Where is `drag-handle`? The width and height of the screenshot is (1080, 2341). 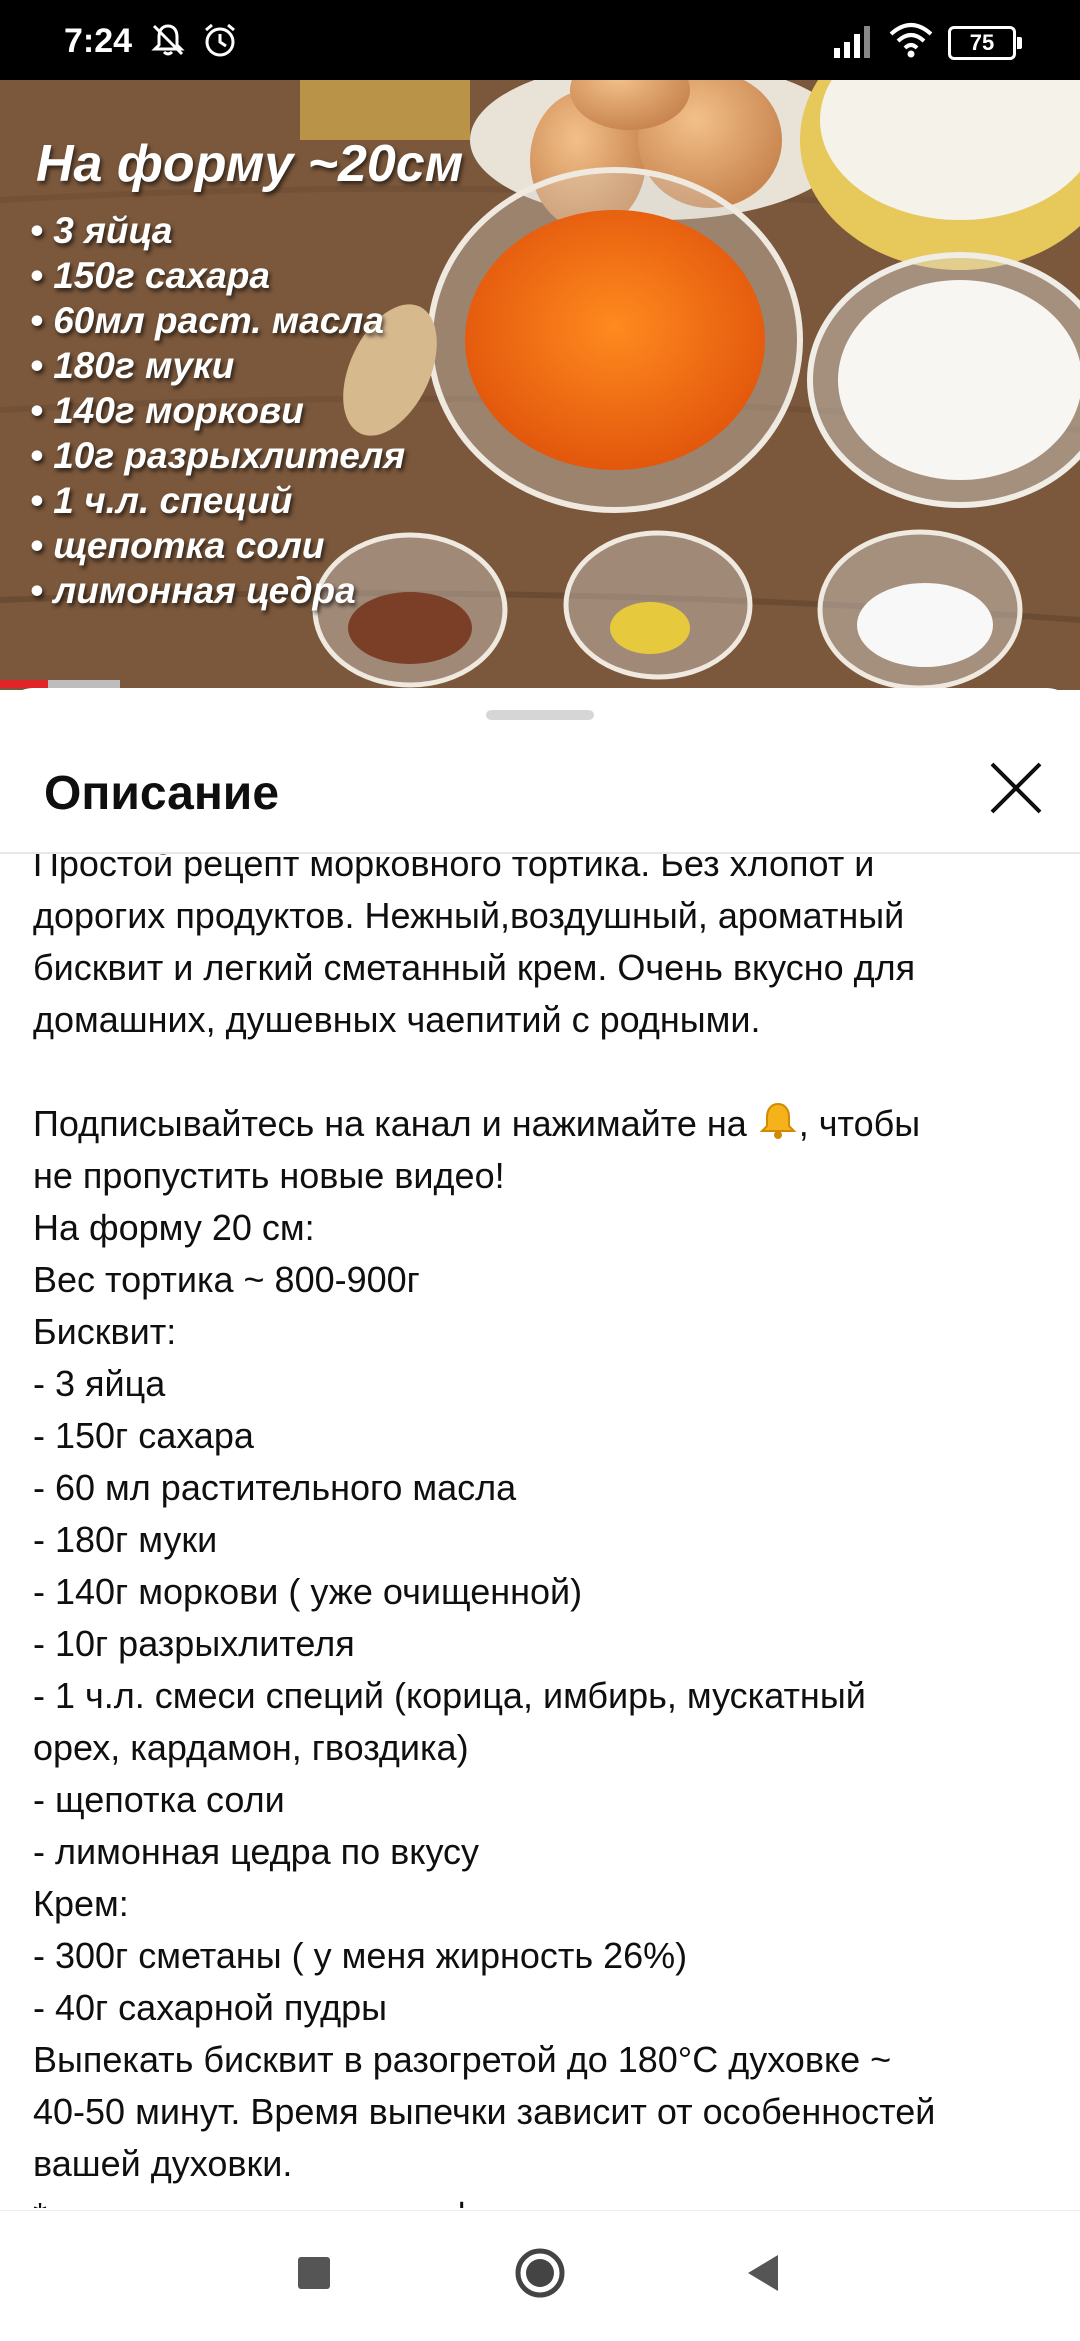 drag-handle is located at coordinates (540, 715).